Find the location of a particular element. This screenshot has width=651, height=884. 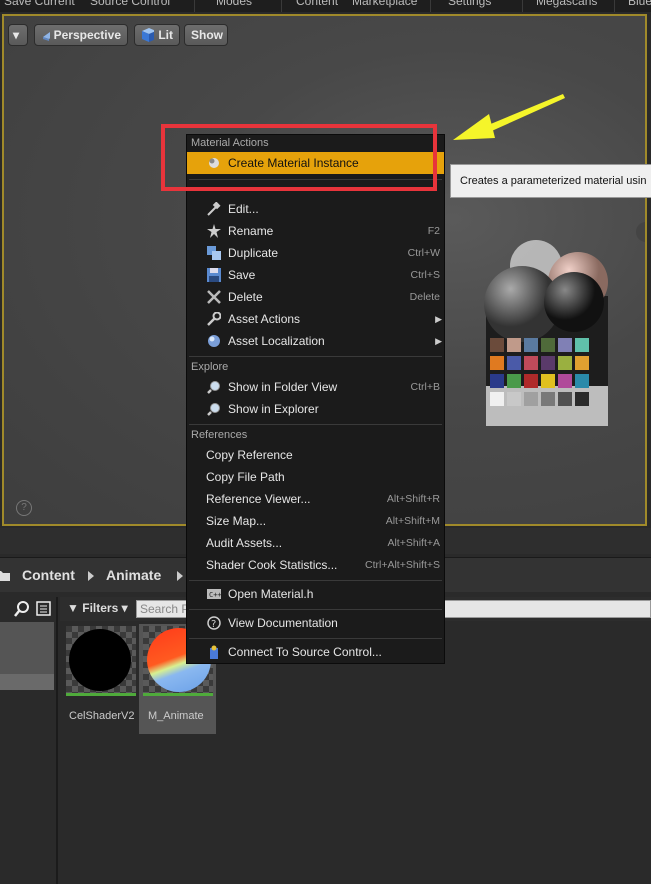

menu-item-save: Save Ctrl+S is located at coordinates (315, 275).